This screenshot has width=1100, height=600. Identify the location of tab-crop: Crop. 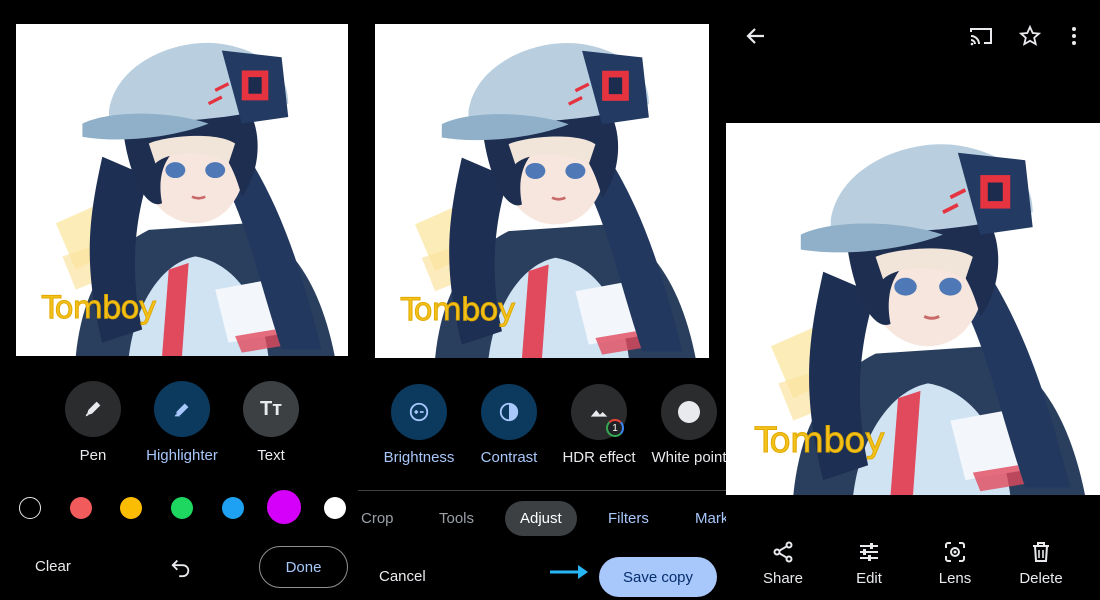
(377, 518).